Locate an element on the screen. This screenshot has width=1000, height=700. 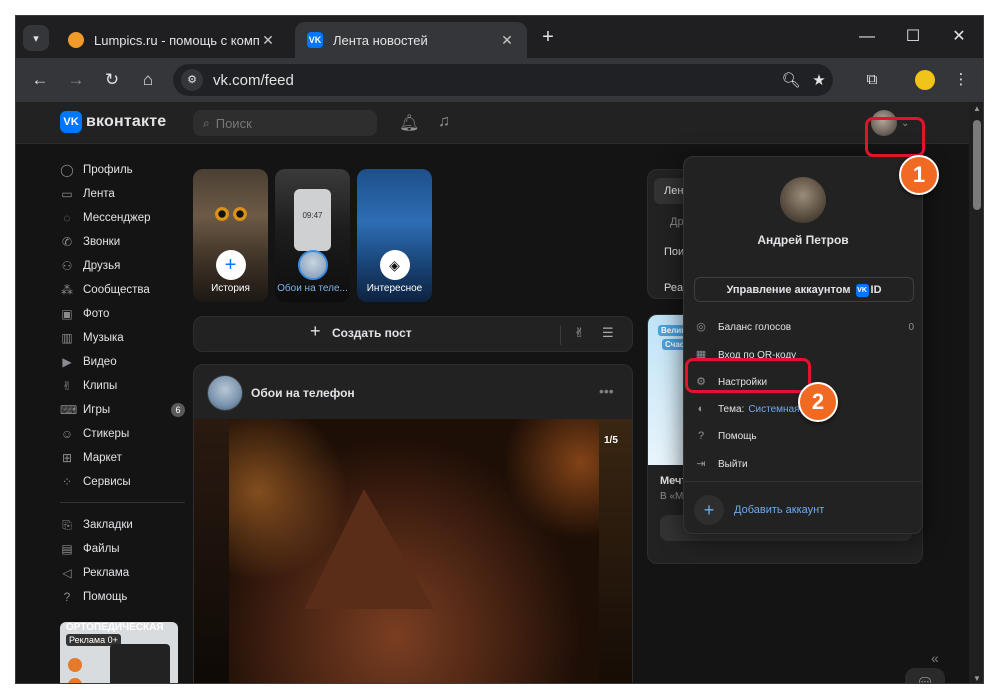
create-post-bar: + Создать пост ✌ ☰ is located at coordinates (413, 334).